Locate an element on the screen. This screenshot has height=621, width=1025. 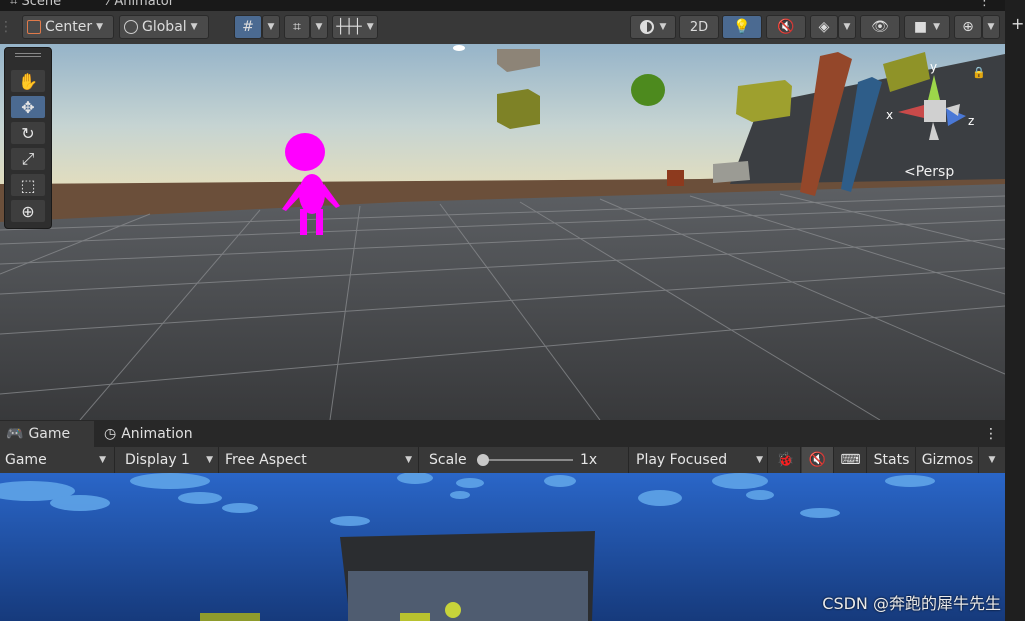
axis-y-label: y is located at coordinates (934, 67).